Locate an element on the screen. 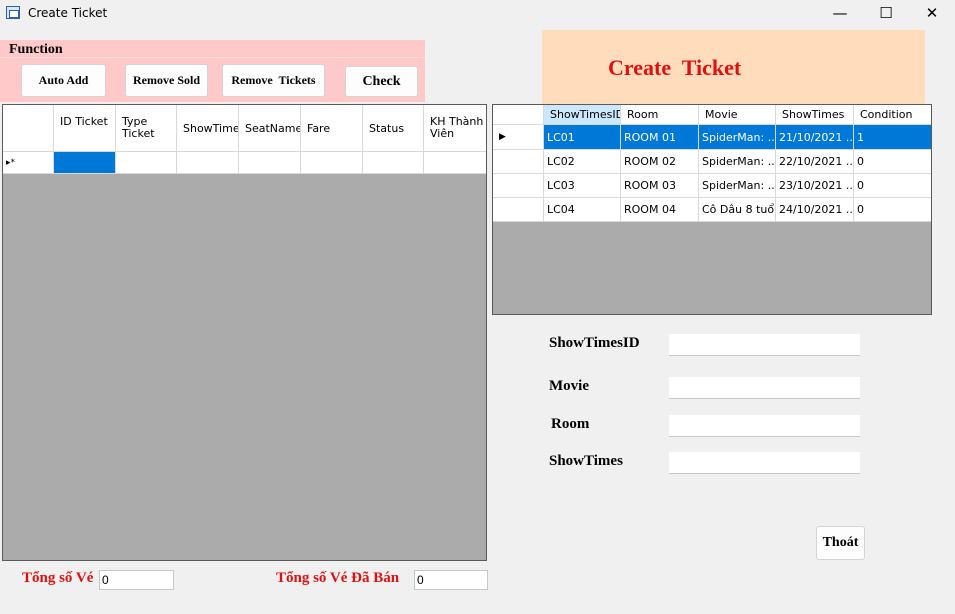  new-row-cell-seat-name is located at coordinates (270, 163).